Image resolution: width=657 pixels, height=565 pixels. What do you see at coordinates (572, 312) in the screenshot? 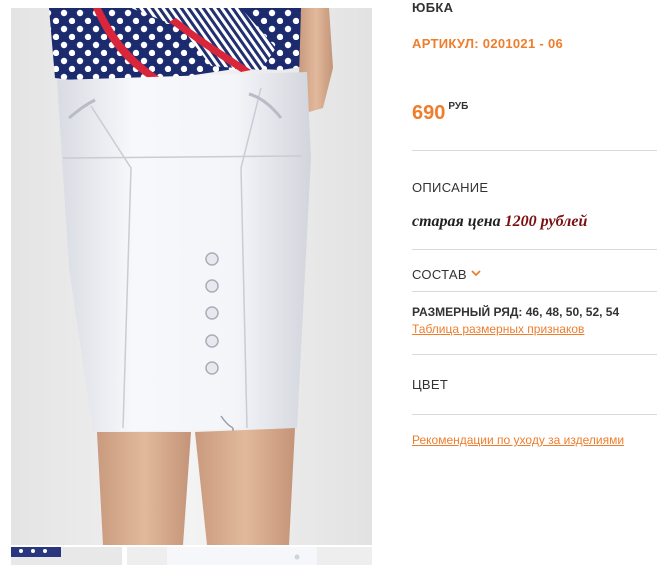
I see `size-range-values: 46, 48, 50, 52, 54` at bounding box center [572, 312].